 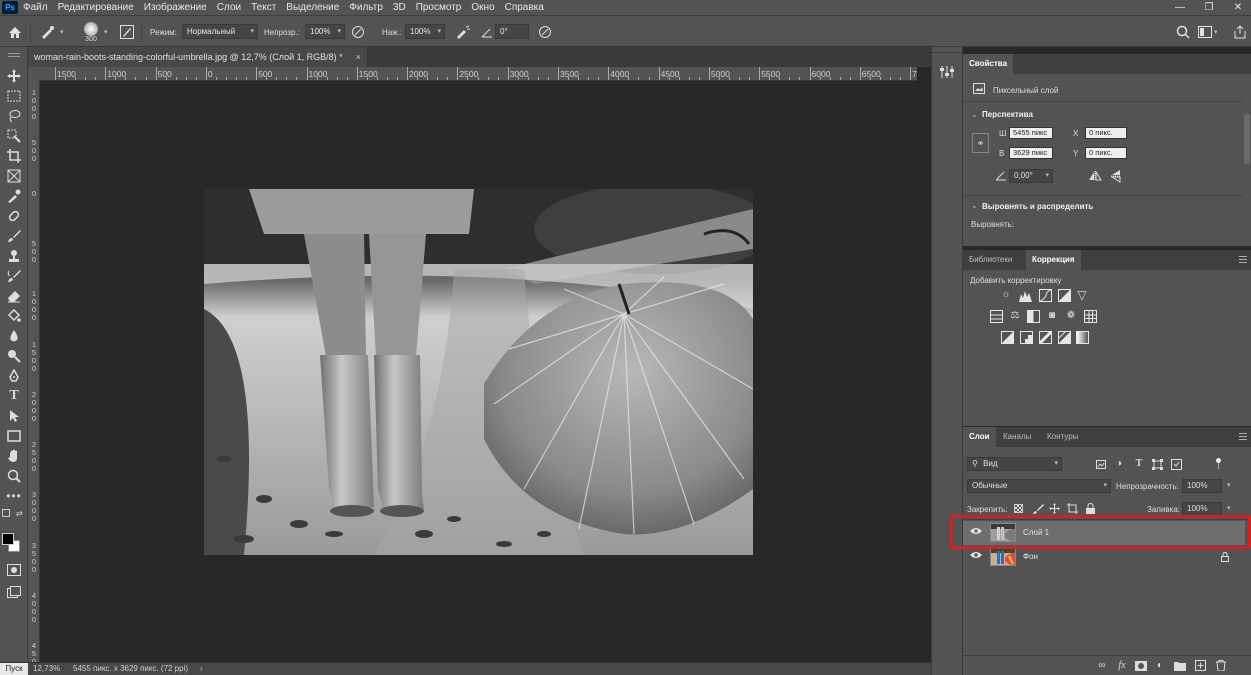 I want to click on quick-selection-tool-icon, so click(x=14, y=136).